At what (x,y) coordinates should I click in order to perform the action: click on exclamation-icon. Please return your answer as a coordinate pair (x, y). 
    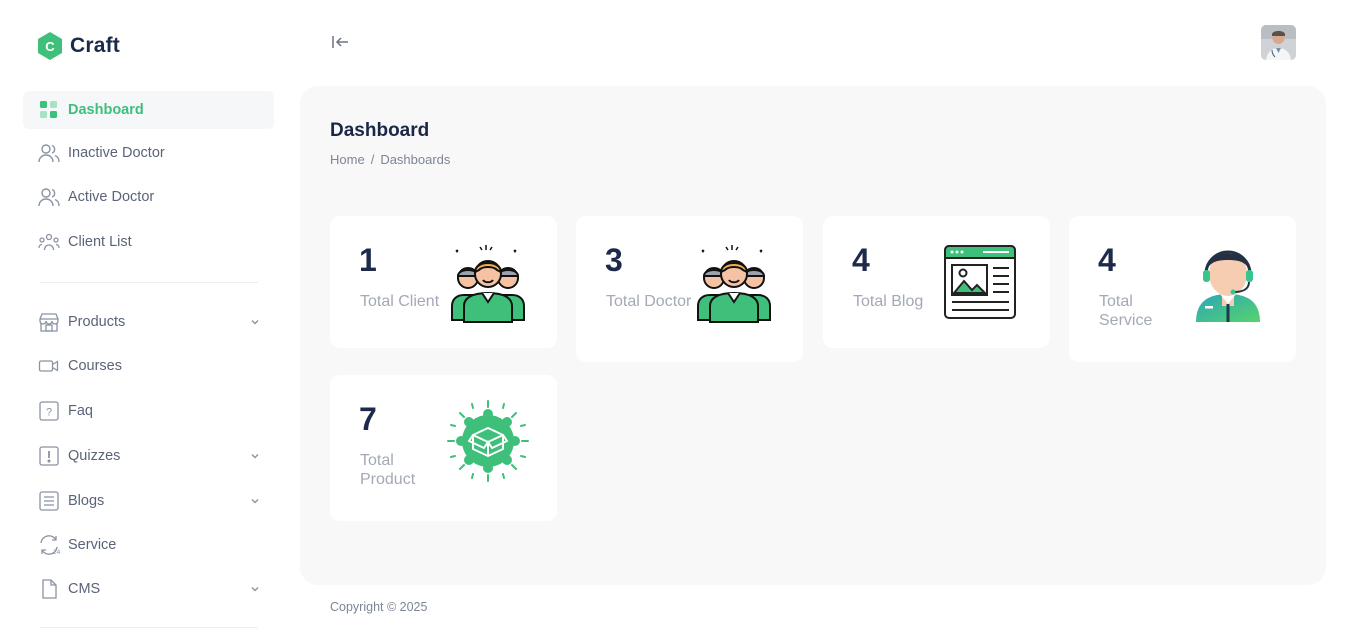
    Looking at the image, I should click on (49, 456).